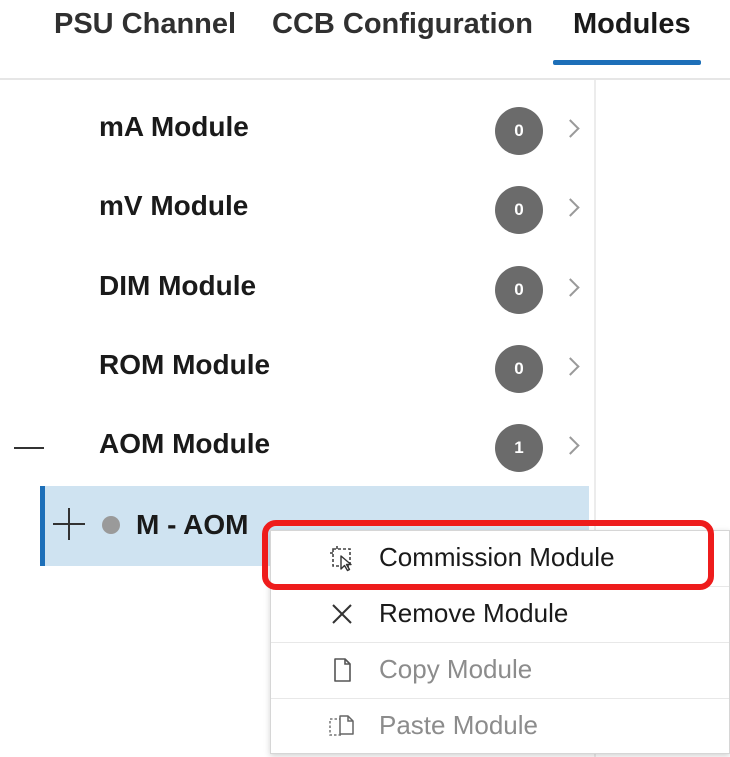  Describe the element at coordinates (145, 24) in the screenshot. I see `tab-psu-channel: PSU Channel` at that location.